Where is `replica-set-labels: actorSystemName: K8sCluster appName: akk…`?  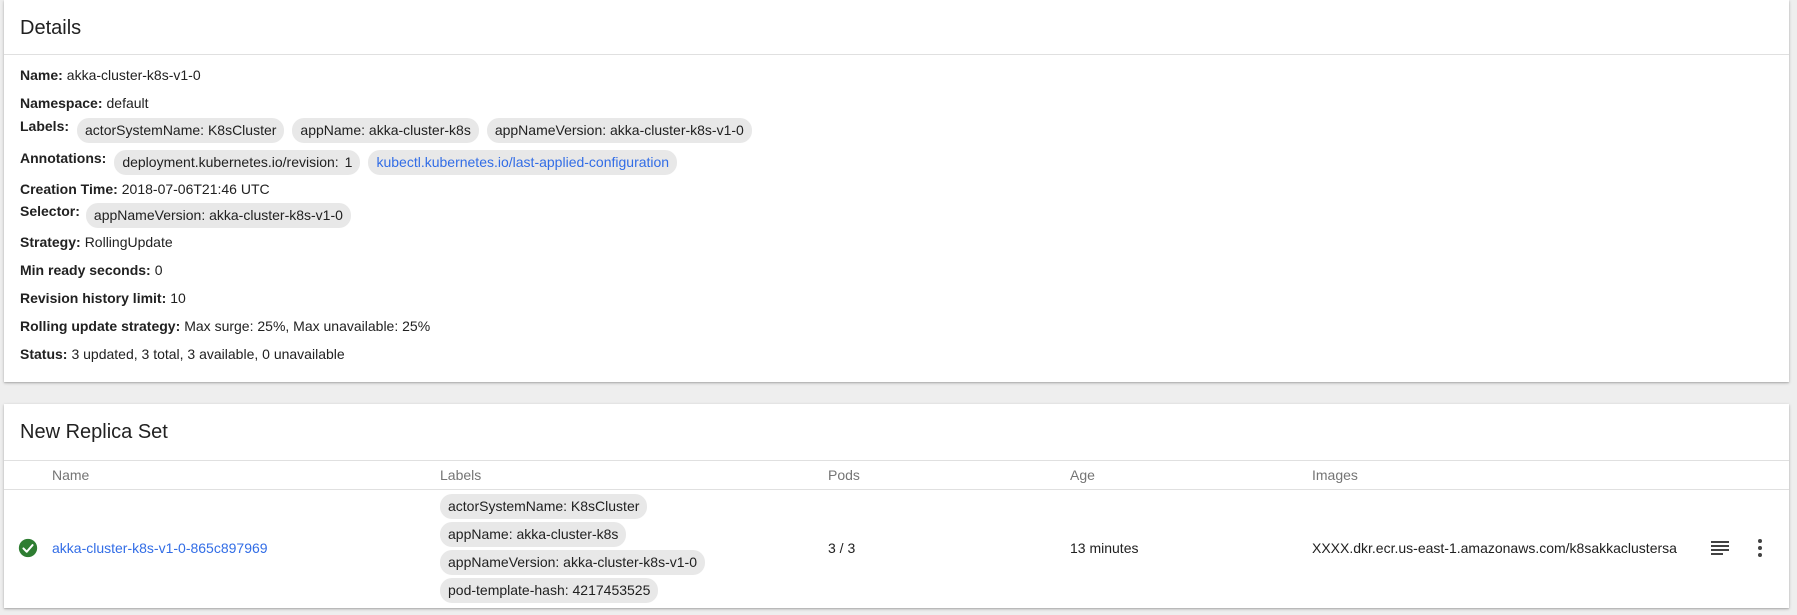 replica-set-labels: actorSystemName: K8sCluster appName: akk… is located at coordinates (572, 550).